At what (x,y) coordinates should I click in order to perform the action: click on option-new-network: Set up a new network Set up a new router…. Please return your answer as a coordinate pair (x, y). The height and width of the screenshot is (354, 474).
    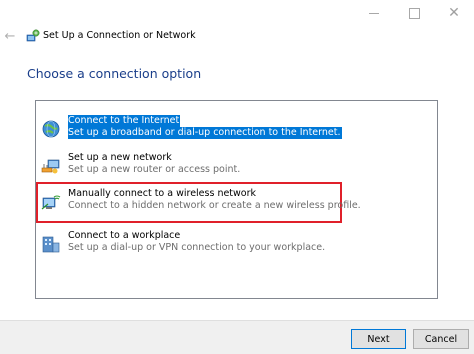
    Looking at the image, I should click on (203, 166).